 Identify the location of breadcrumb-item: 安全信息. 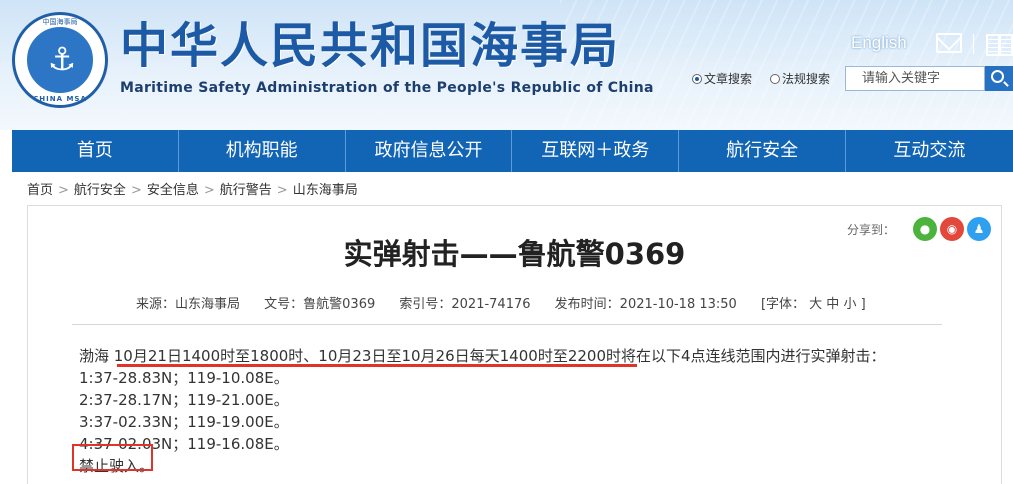
(173, 190).